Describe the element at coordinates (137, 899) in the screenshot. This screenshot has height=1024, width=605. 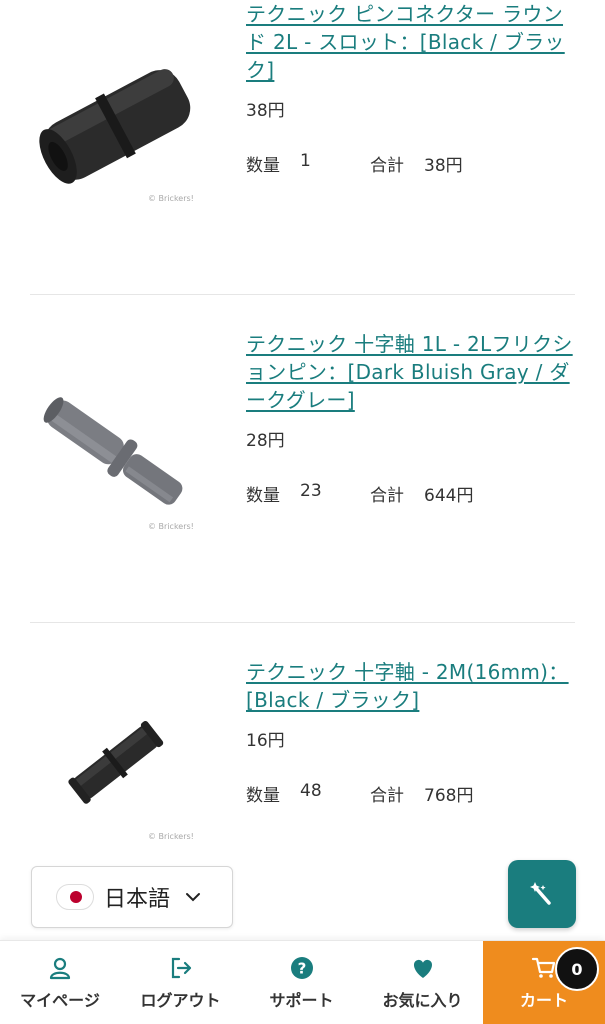
I see `language-label: 日本語` at that location.